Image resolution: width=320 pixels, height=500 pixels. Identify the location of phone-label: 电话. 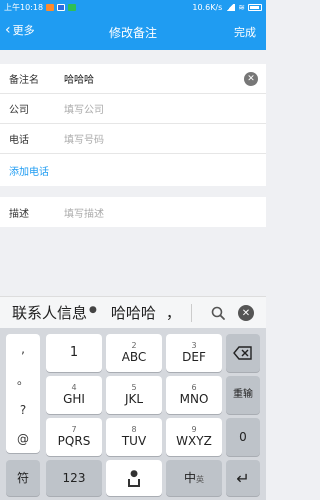
(19, 140).